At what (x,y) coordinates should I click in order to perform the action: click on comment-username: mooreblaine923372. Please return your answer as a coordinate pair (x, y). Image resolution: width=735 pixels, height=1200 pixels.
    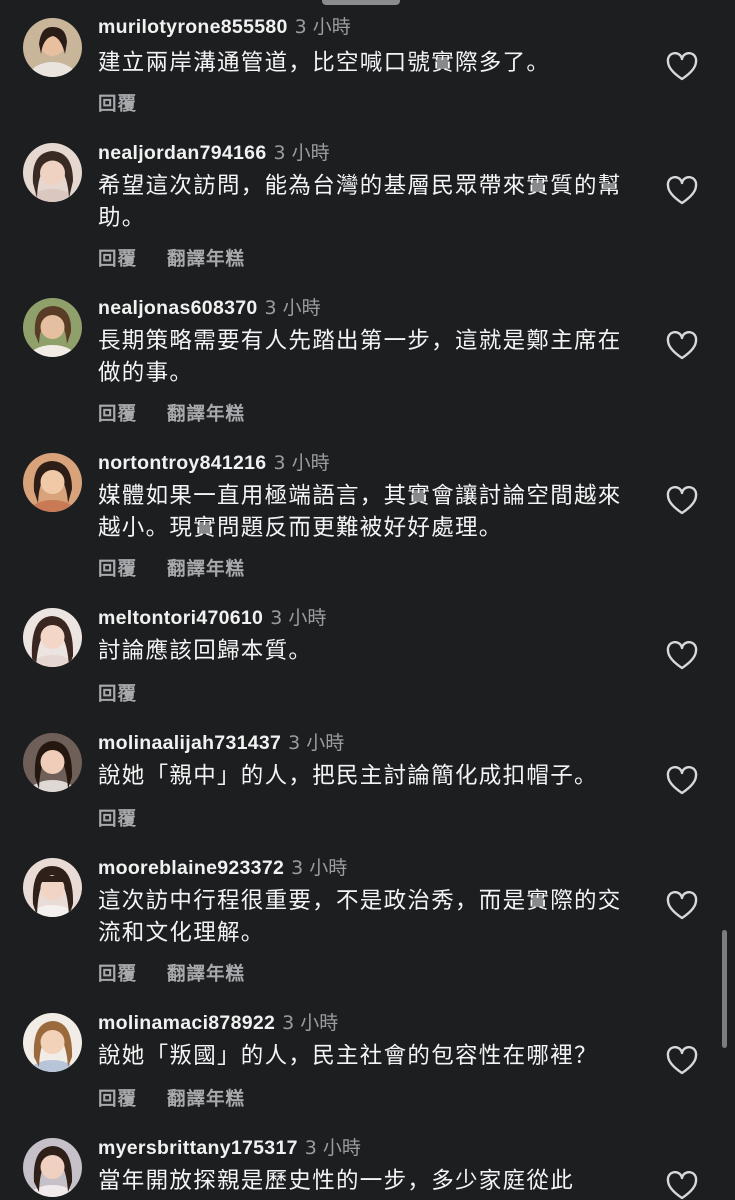
    Looking at the image, I should click on (191, 868).